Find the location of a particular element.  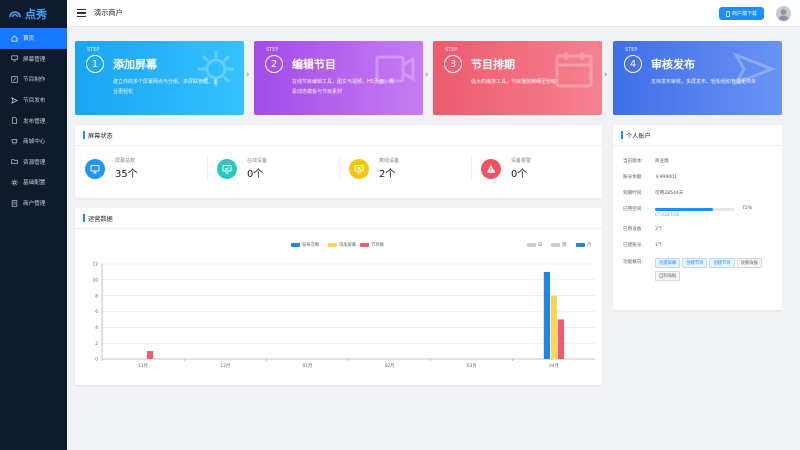

y-tick-label: 8 is located at coordinates (96, 296).